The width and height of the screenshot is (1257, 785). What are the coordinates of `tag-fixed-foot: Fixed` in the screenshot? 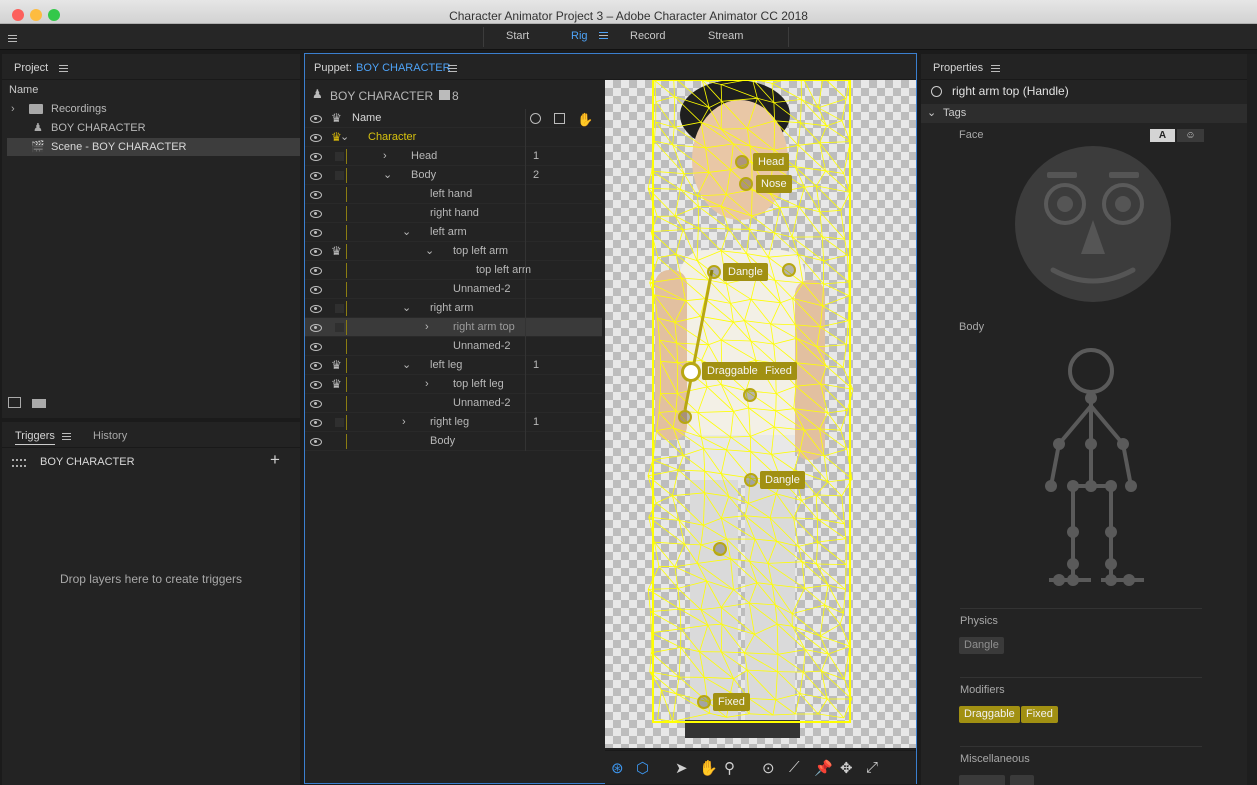 It's located at (731, 702).